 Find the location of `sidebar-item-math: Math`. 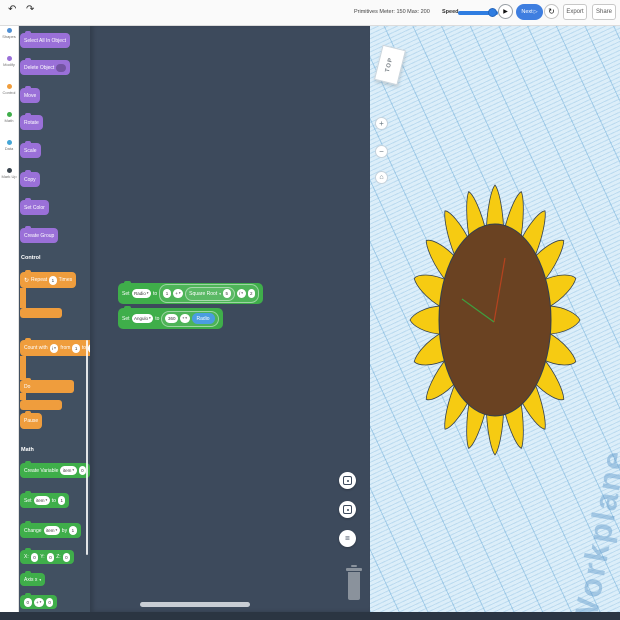

sidebar-item-math: Math is located at coordinates (9, 123).